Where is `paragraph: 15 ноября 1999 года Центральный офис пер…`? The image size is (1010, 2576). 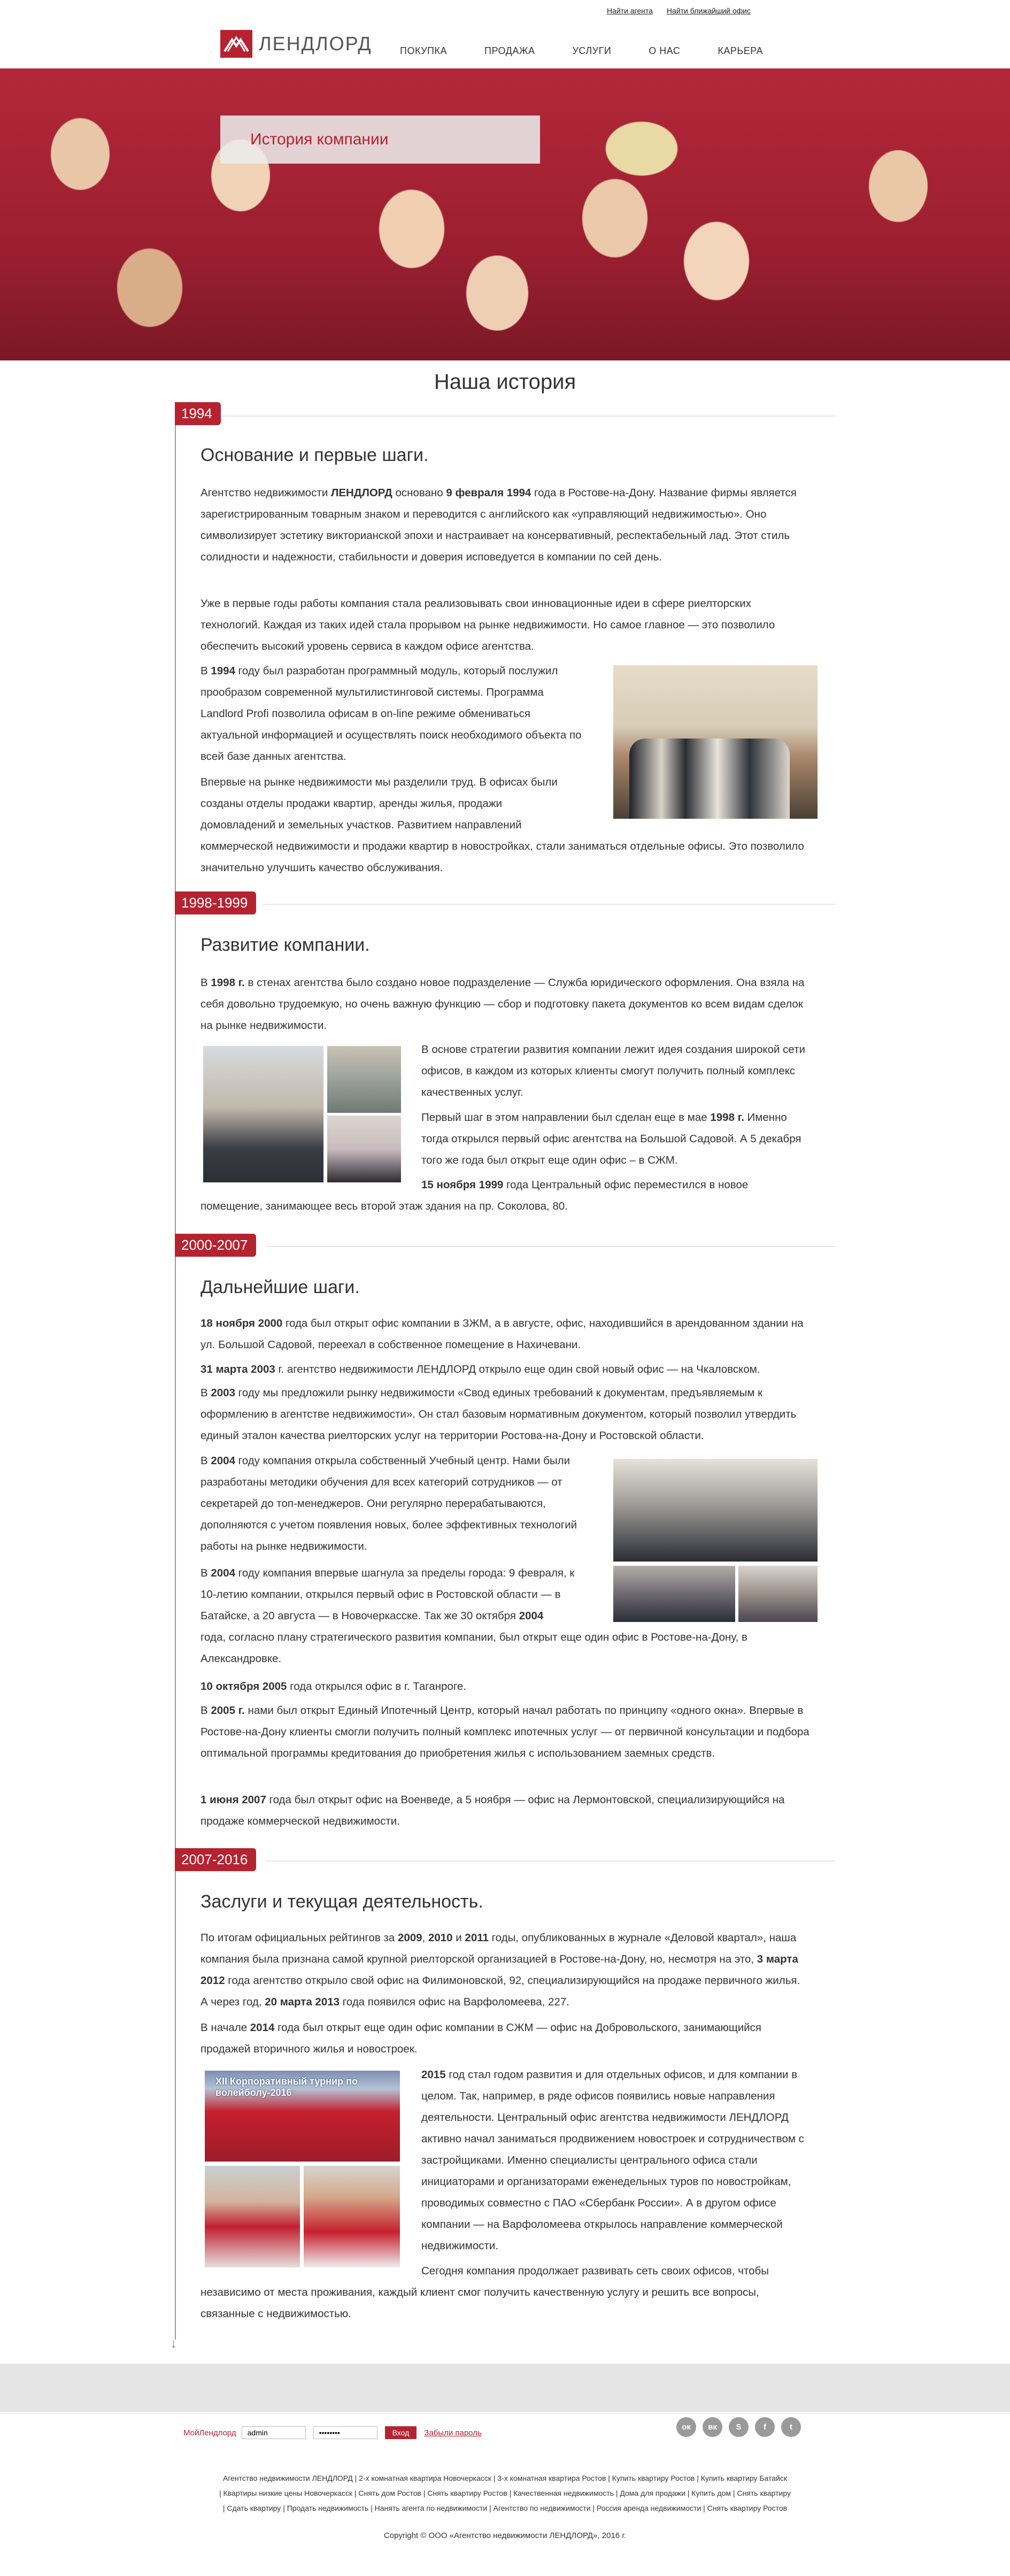 paragraph: 15 ноября 1999 года Центральный офис пер… is located at coordinates (475, 1195).